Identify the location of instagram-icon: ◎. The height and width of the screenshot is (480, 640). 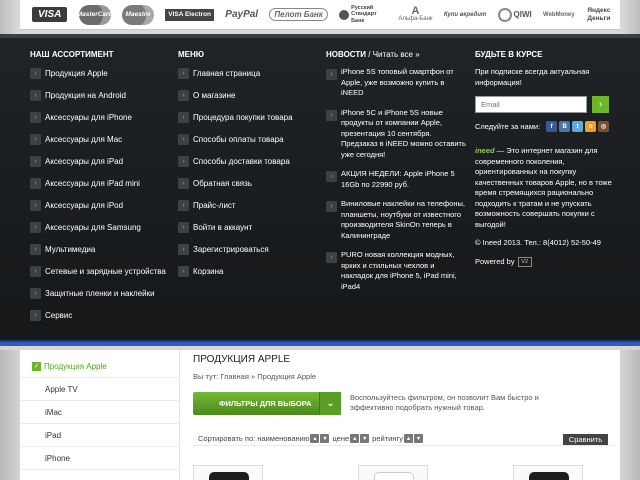
(604, 126).